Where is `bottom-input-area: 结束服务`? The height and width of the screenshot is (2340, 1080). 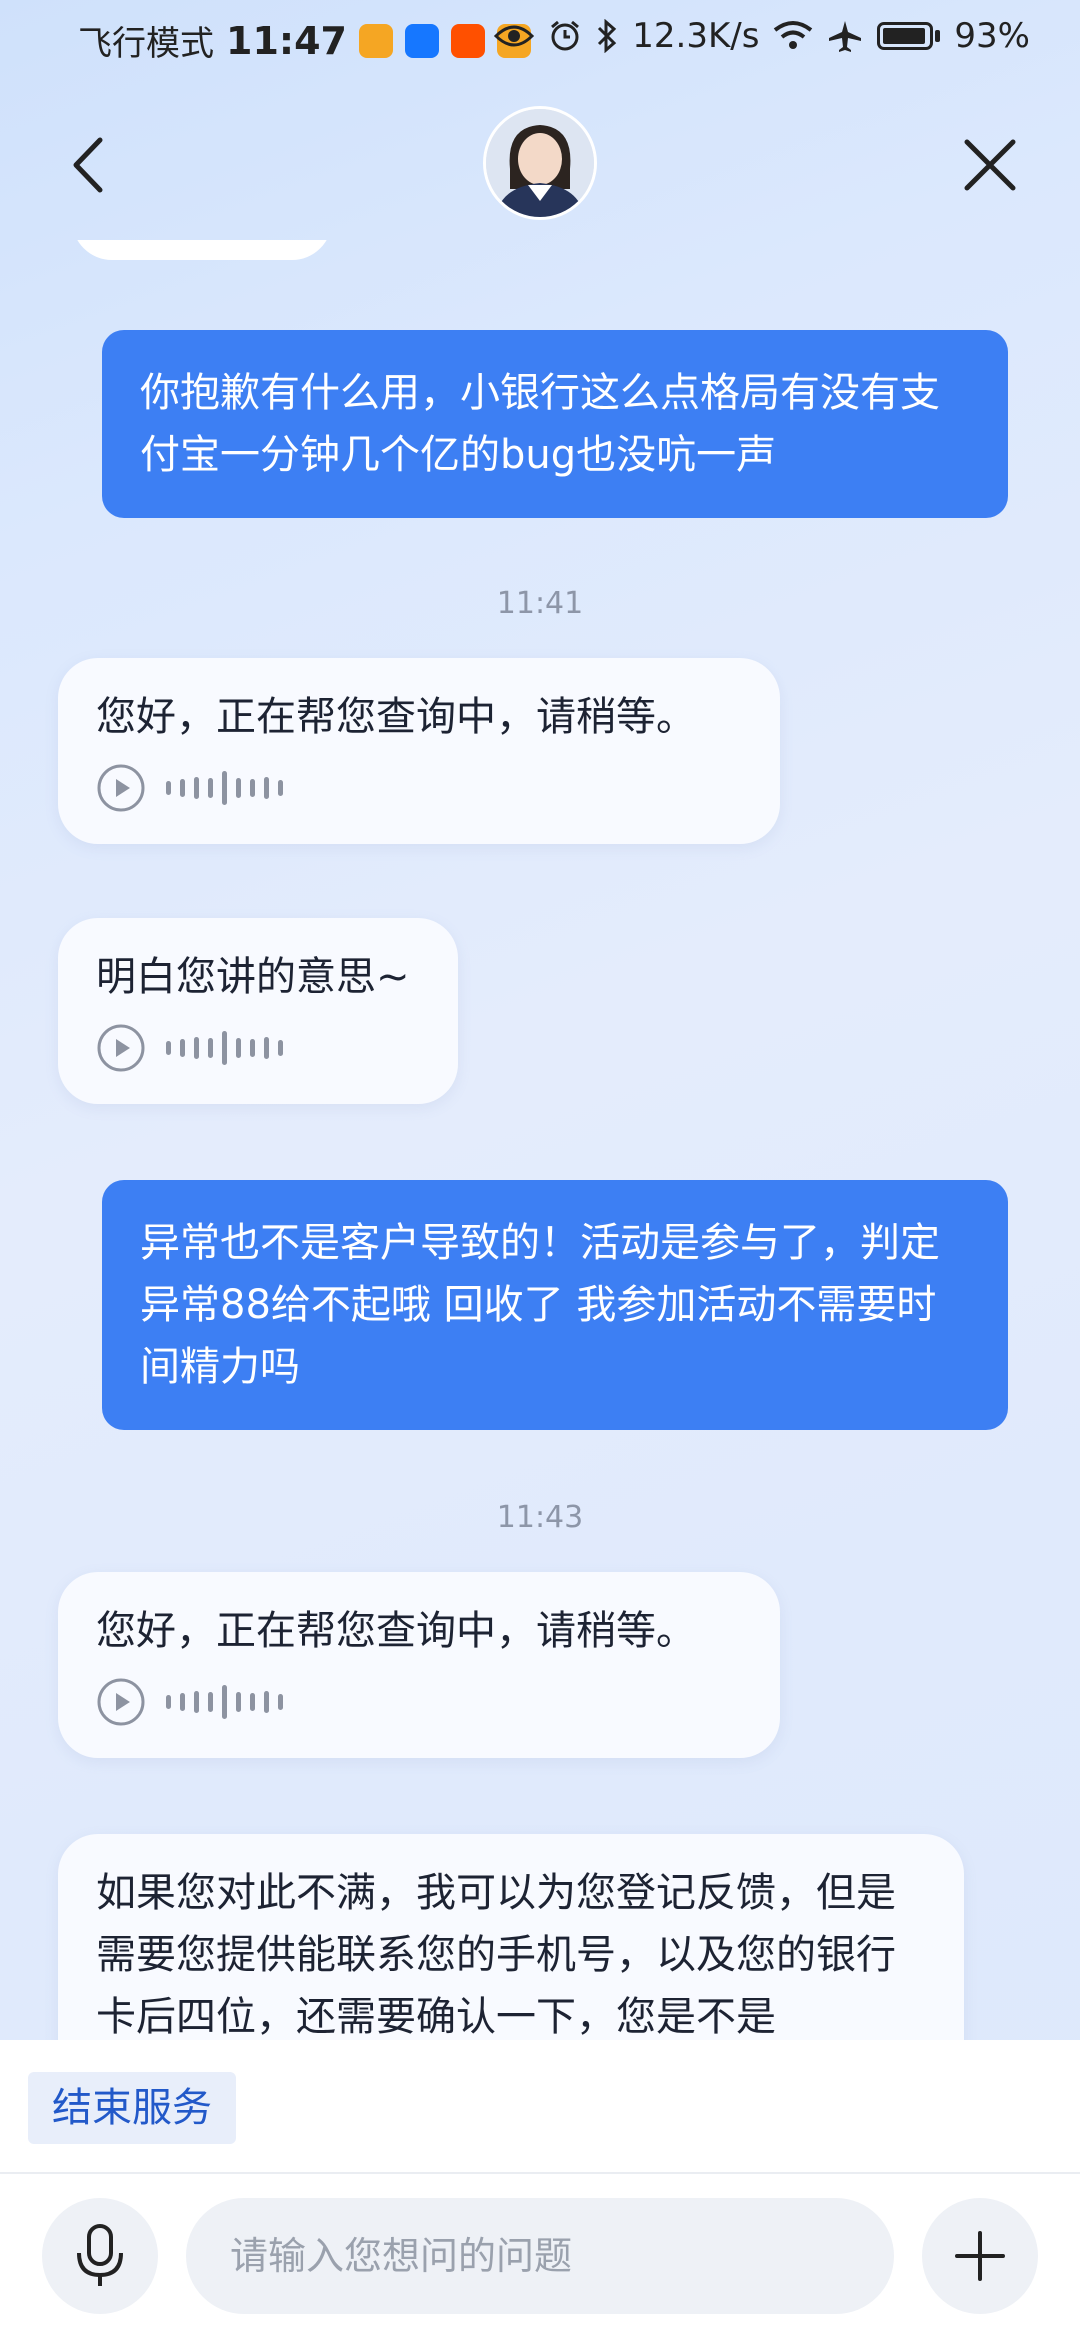
bottom-input-area: 结束服务 is located at coordinates (540, 2190).